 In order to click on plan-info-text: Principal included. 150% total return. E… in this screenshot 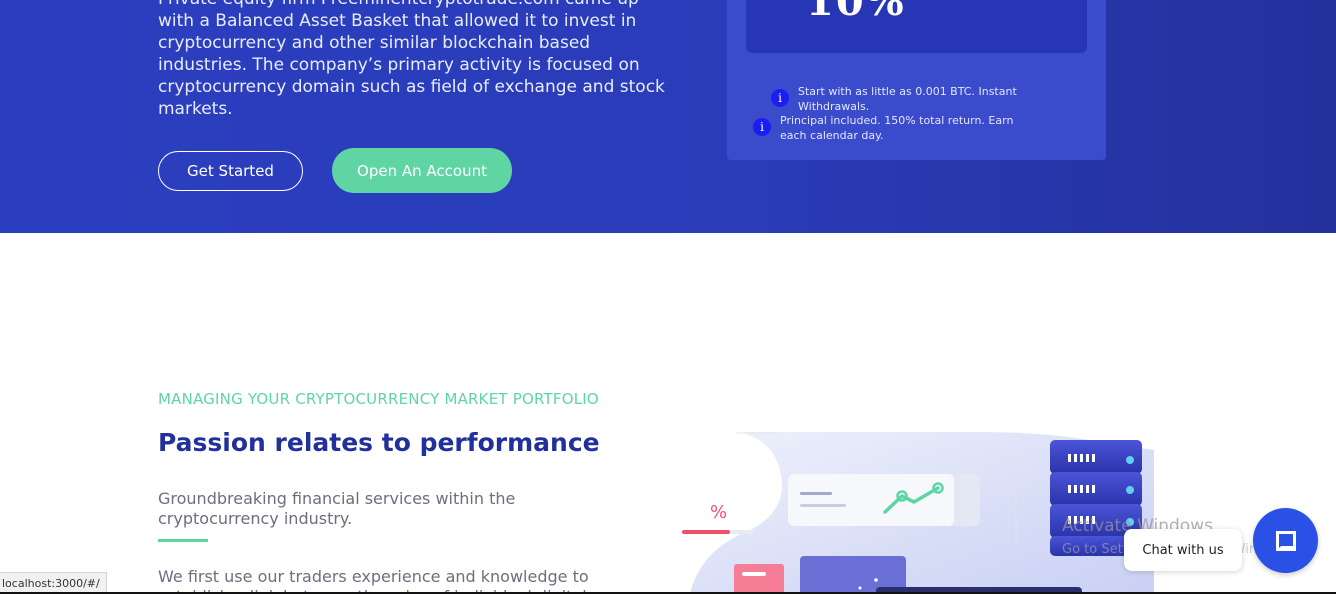, I will do `click(897, 128)`.